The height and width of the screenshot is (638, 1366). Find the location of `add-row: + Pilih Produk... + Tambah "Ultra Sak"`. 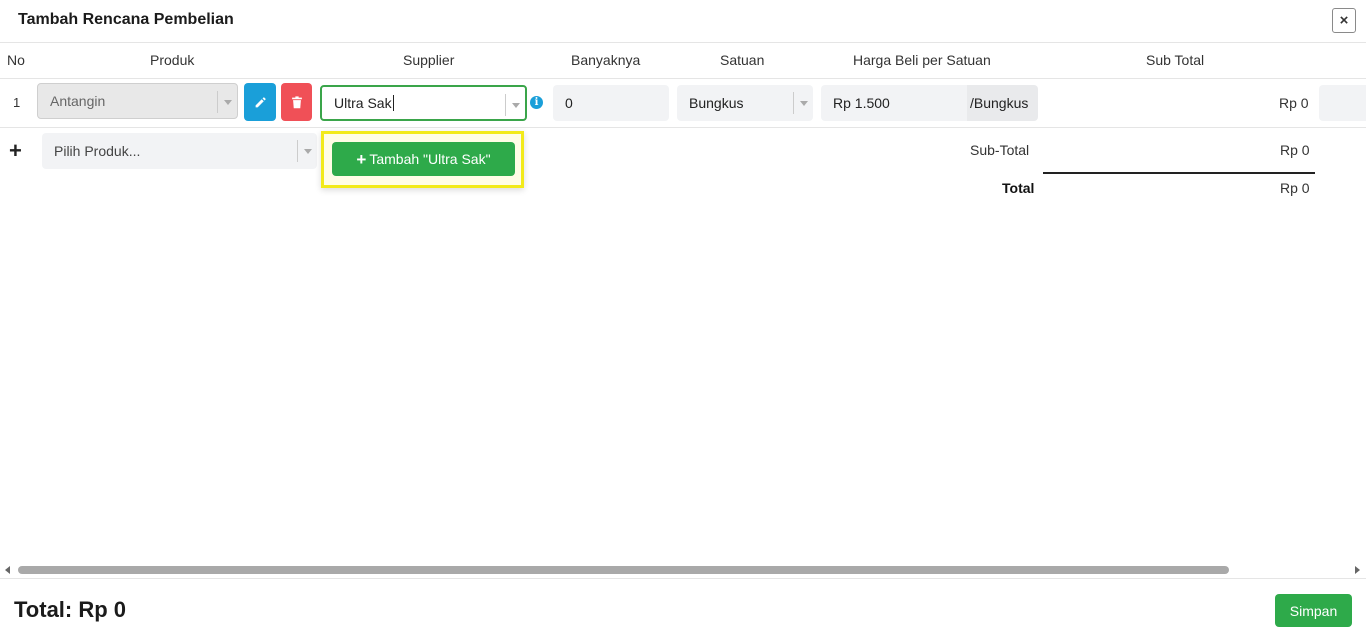

add-row: + Pilih Produk... + Tambah "Ultra Sak" is located at coordinates (683, 168).